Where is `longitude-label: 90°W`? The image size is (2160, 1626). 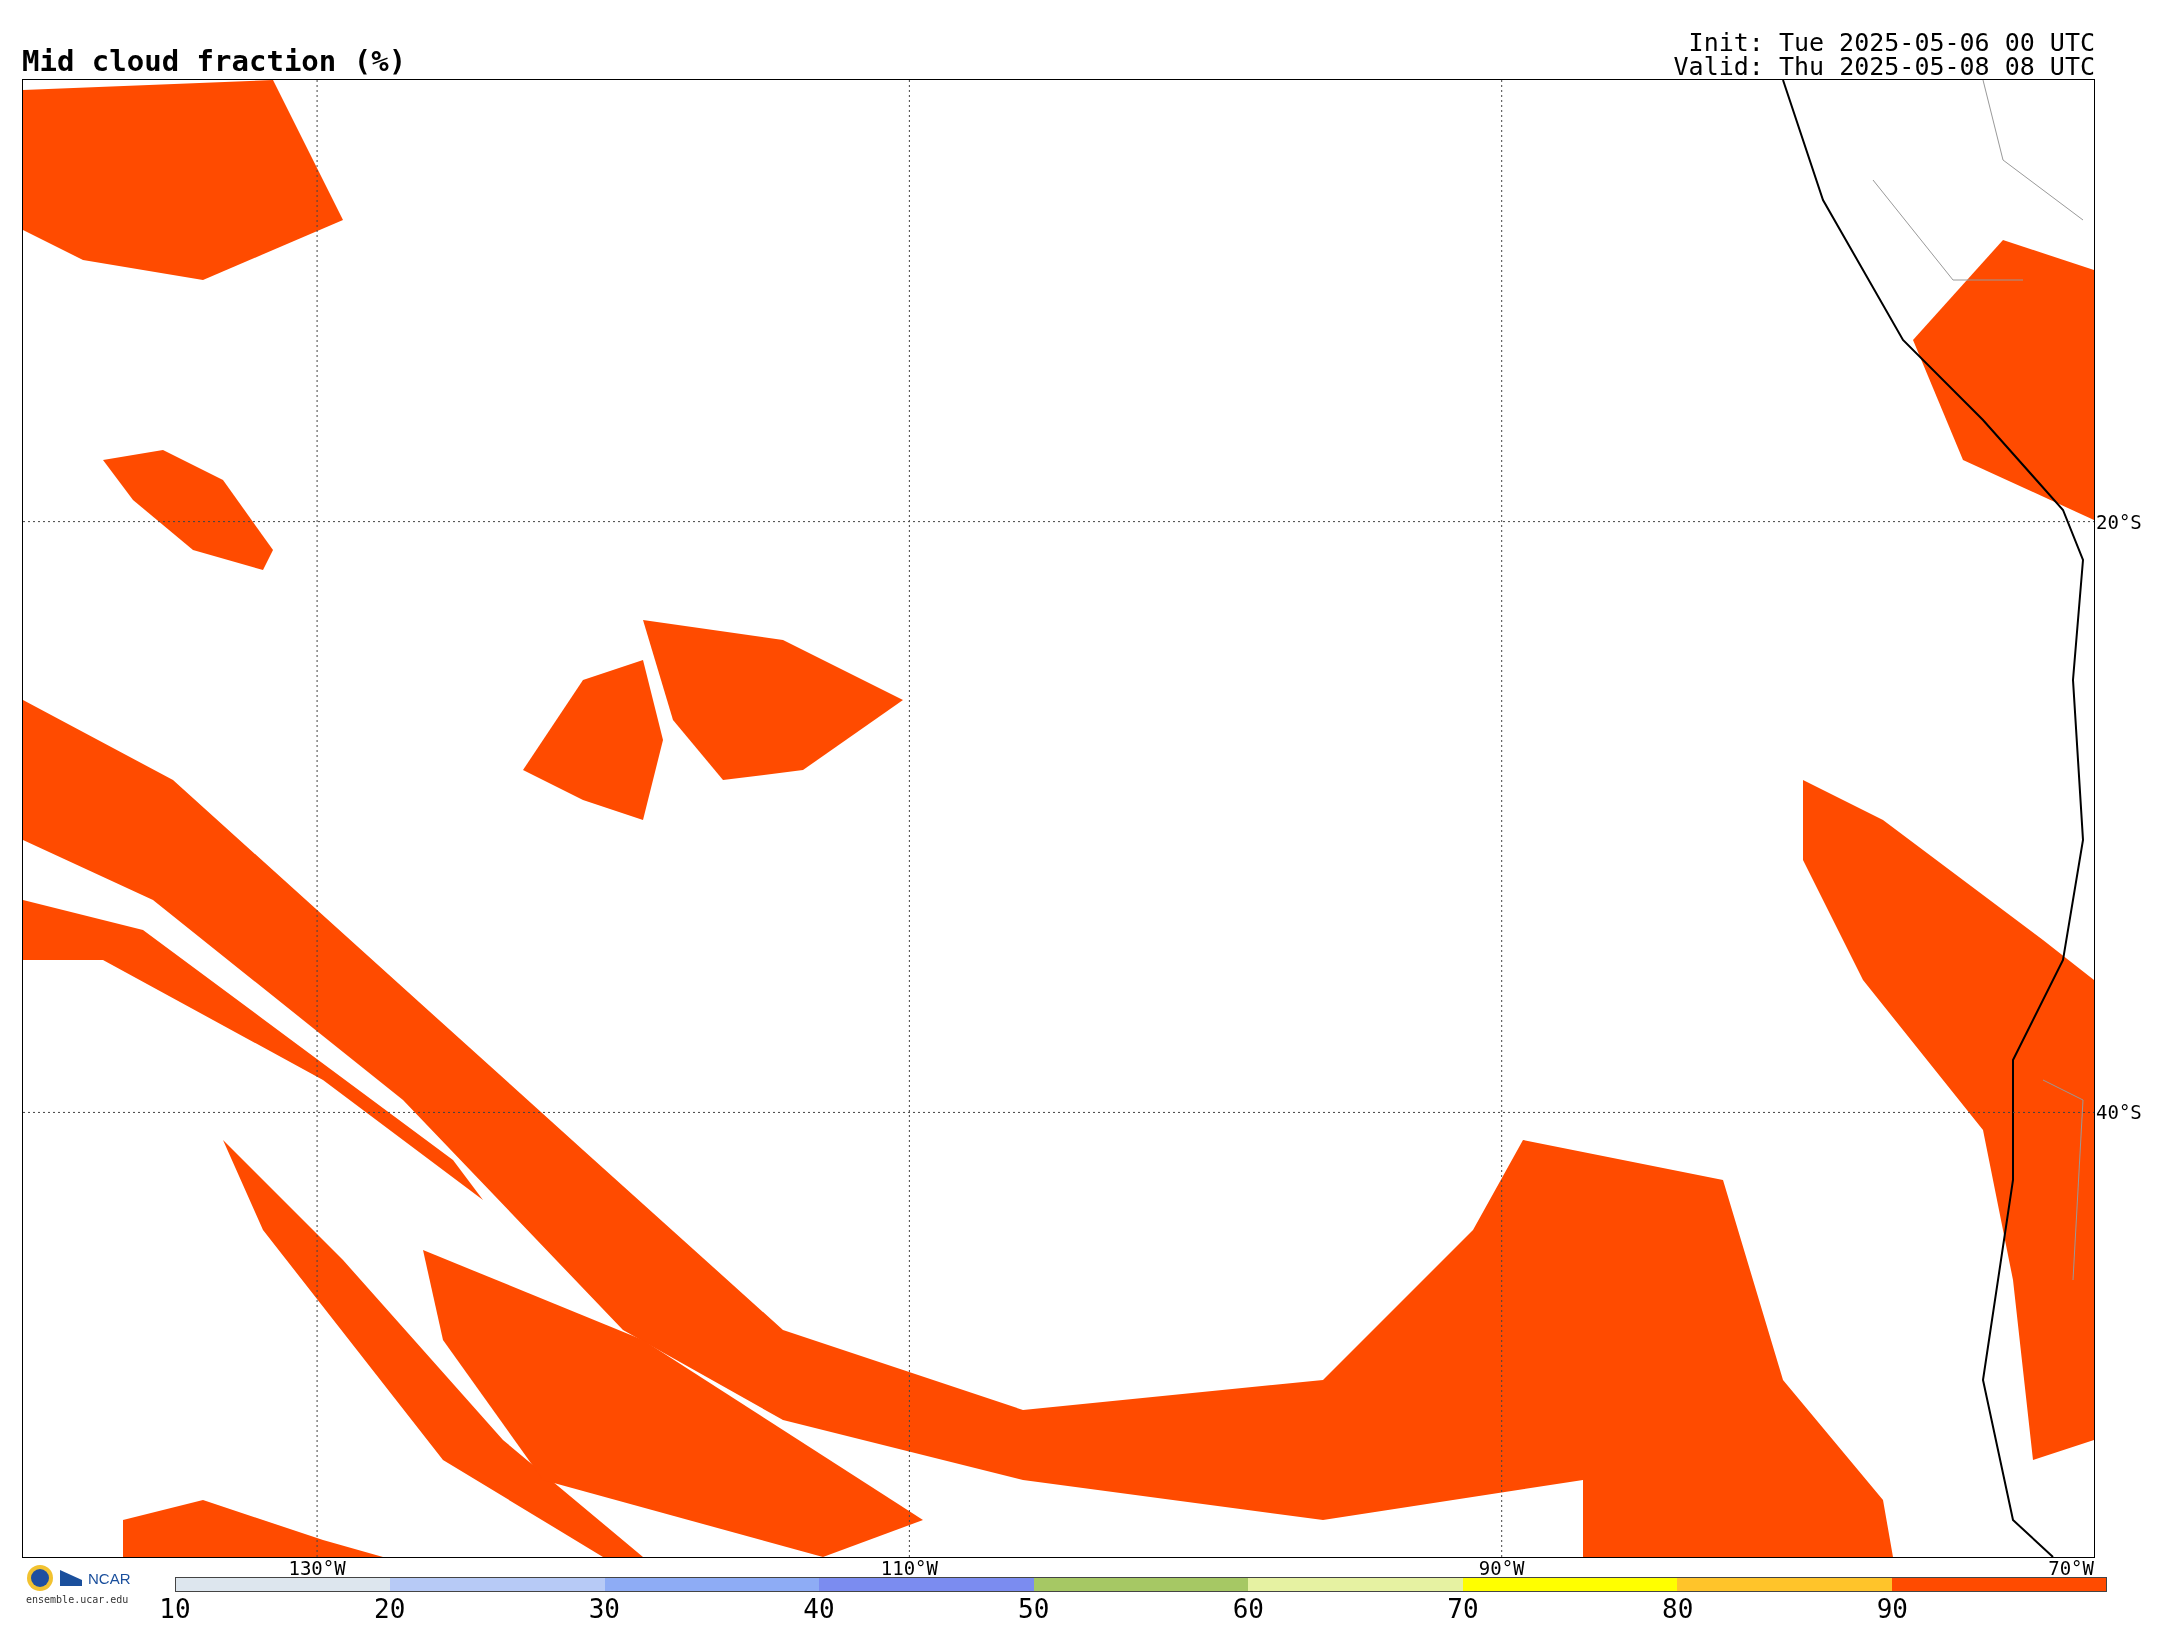 longitude-label: 90°W is located at coordinates (1501, 1568).